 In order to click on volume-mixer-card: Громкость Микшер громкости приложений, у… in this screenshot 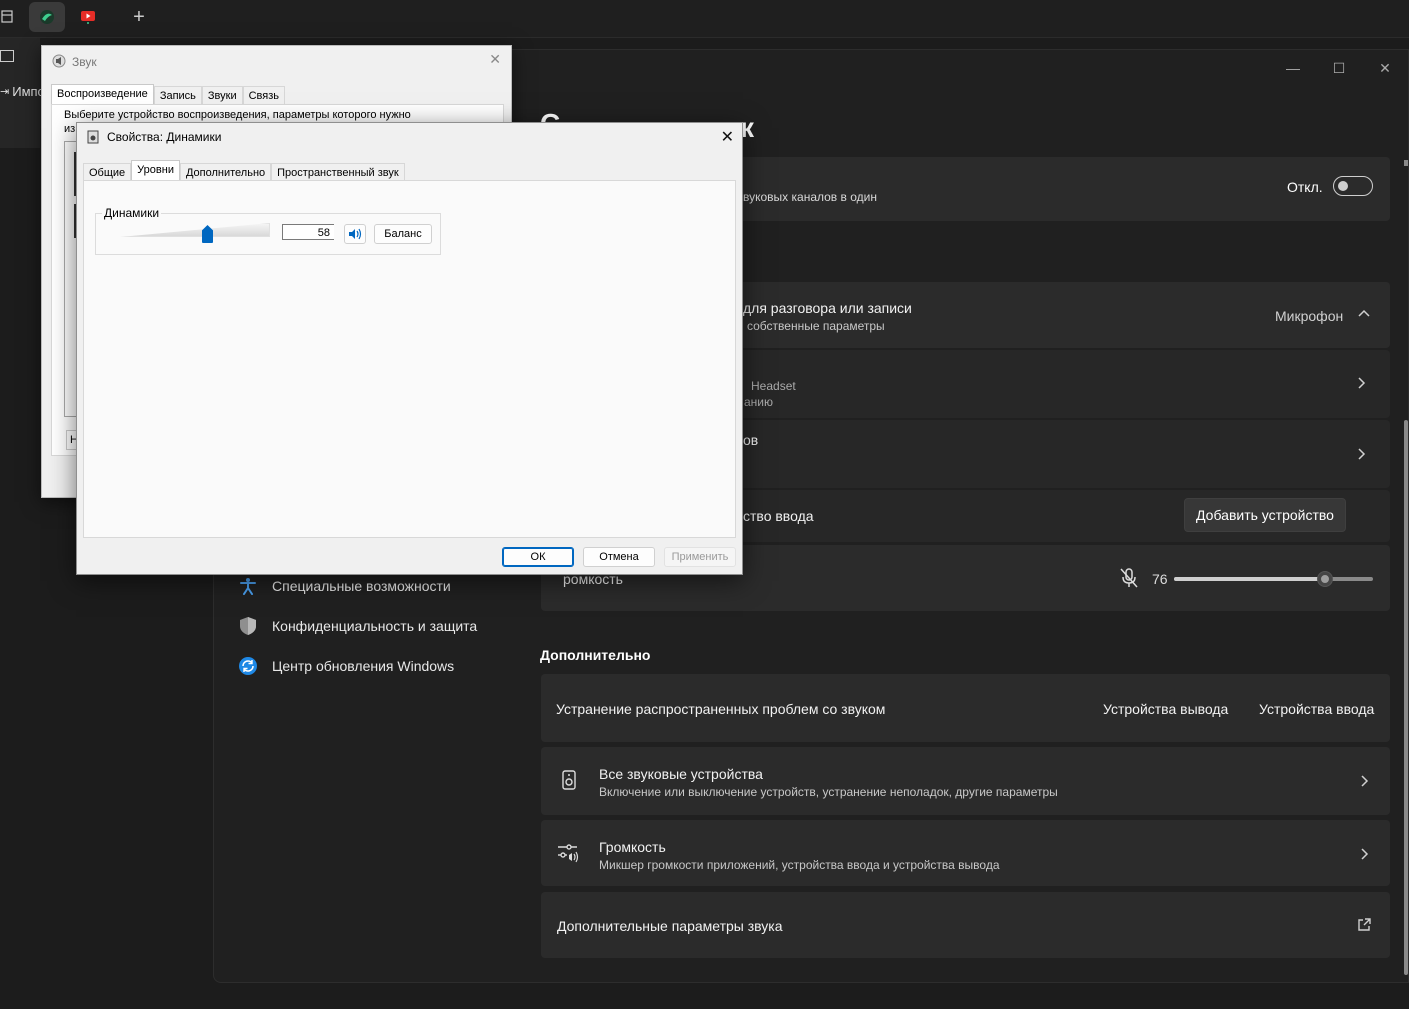, I will do `click(965, 853)`.